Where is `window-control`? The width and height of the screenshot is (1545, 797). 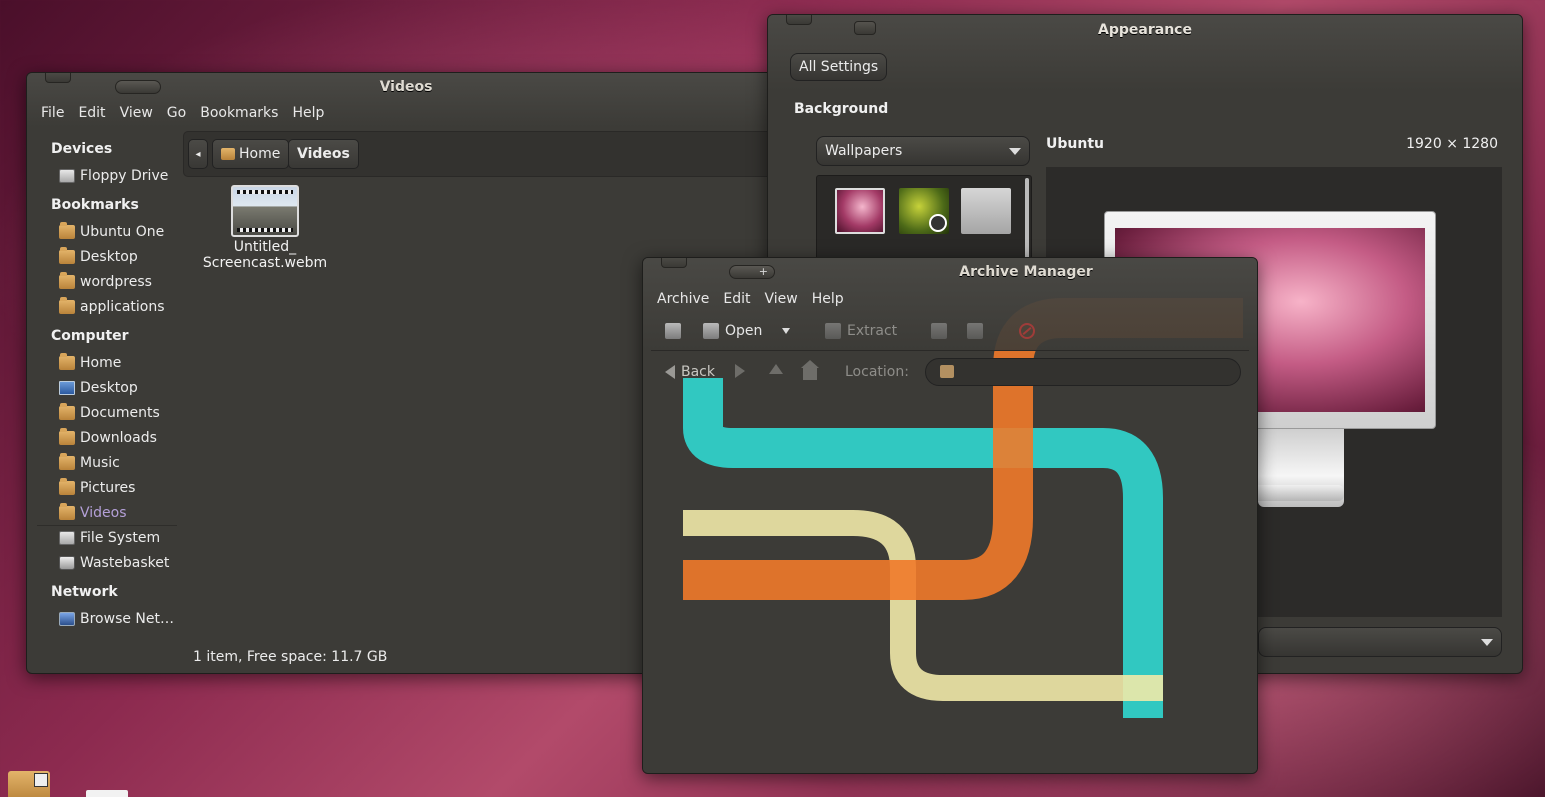
window-control is located at coordinates (674, 263).